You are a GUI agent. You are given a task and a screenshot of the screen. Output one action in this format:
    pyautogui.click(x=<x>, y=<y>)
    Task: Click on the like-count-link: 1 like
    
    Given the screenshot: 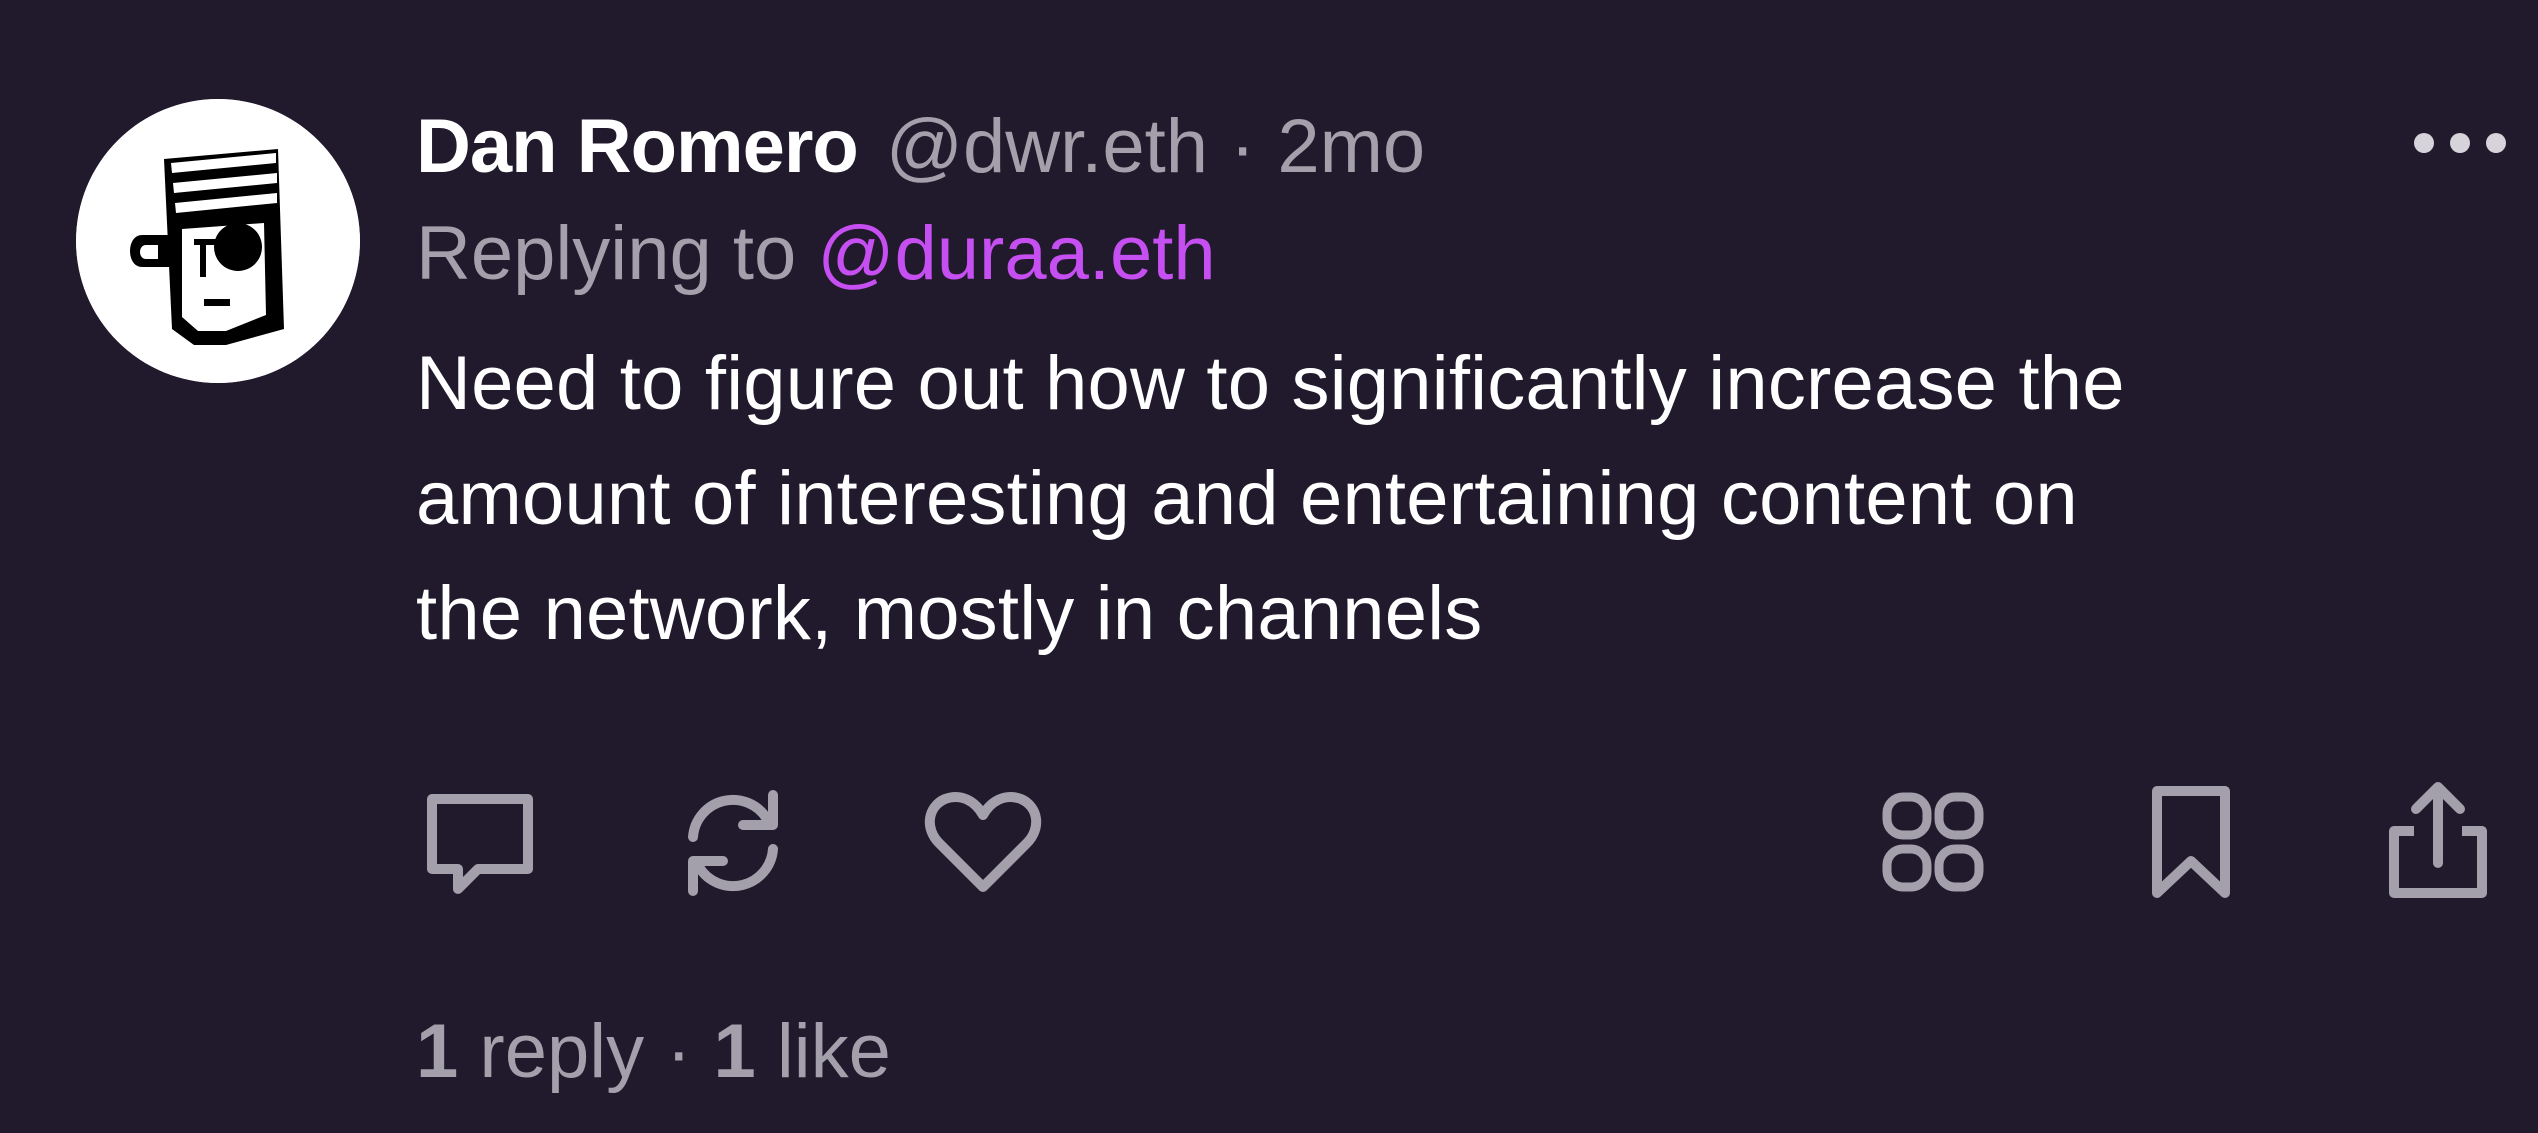 What is the action you would take?
    pyautogui.click(x=801, y=1051)
    